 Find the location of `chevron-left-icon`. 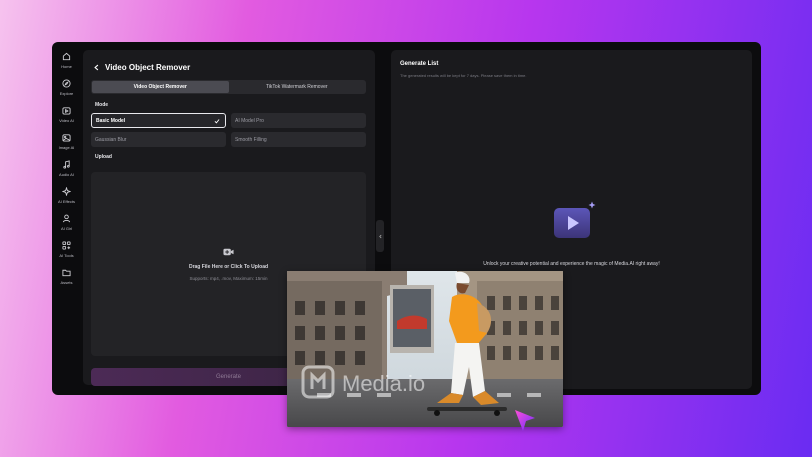

chevron-left-icon is located at coordinates (380, 236).